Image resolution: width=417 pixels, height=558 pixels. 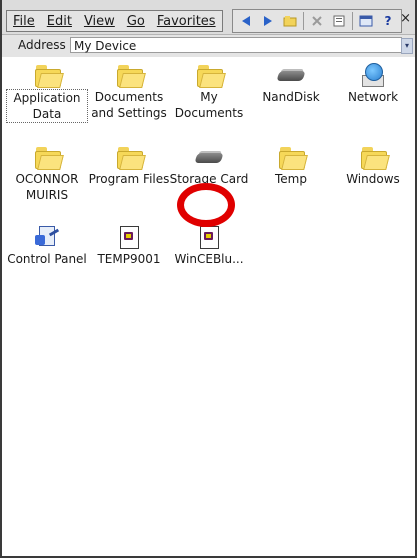 I want to click on menu-edit: Edit, so click(x=59, y=21).